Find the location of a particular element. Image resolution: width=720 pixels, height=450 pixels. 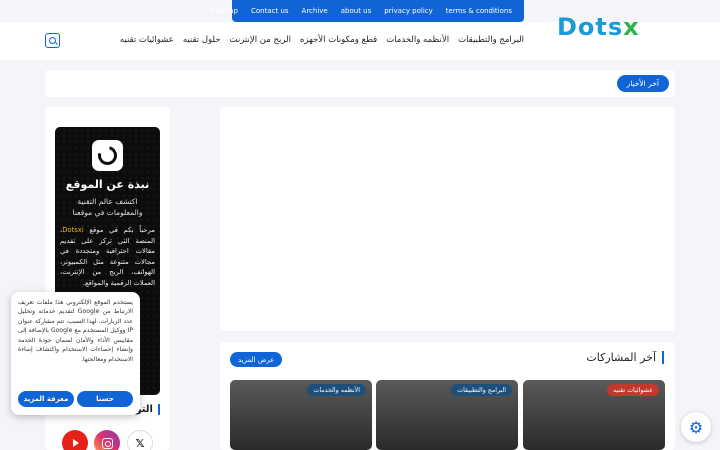

link-terms: terms & conditions is located at coordinates (479, 11).